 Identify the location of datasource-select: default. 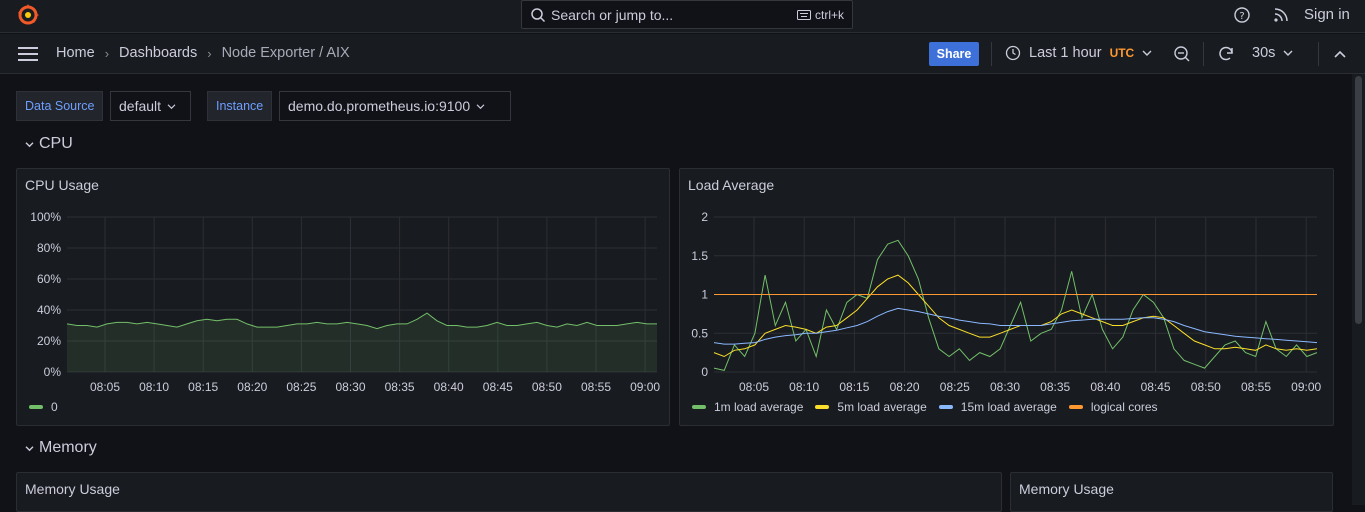
(150, 106).